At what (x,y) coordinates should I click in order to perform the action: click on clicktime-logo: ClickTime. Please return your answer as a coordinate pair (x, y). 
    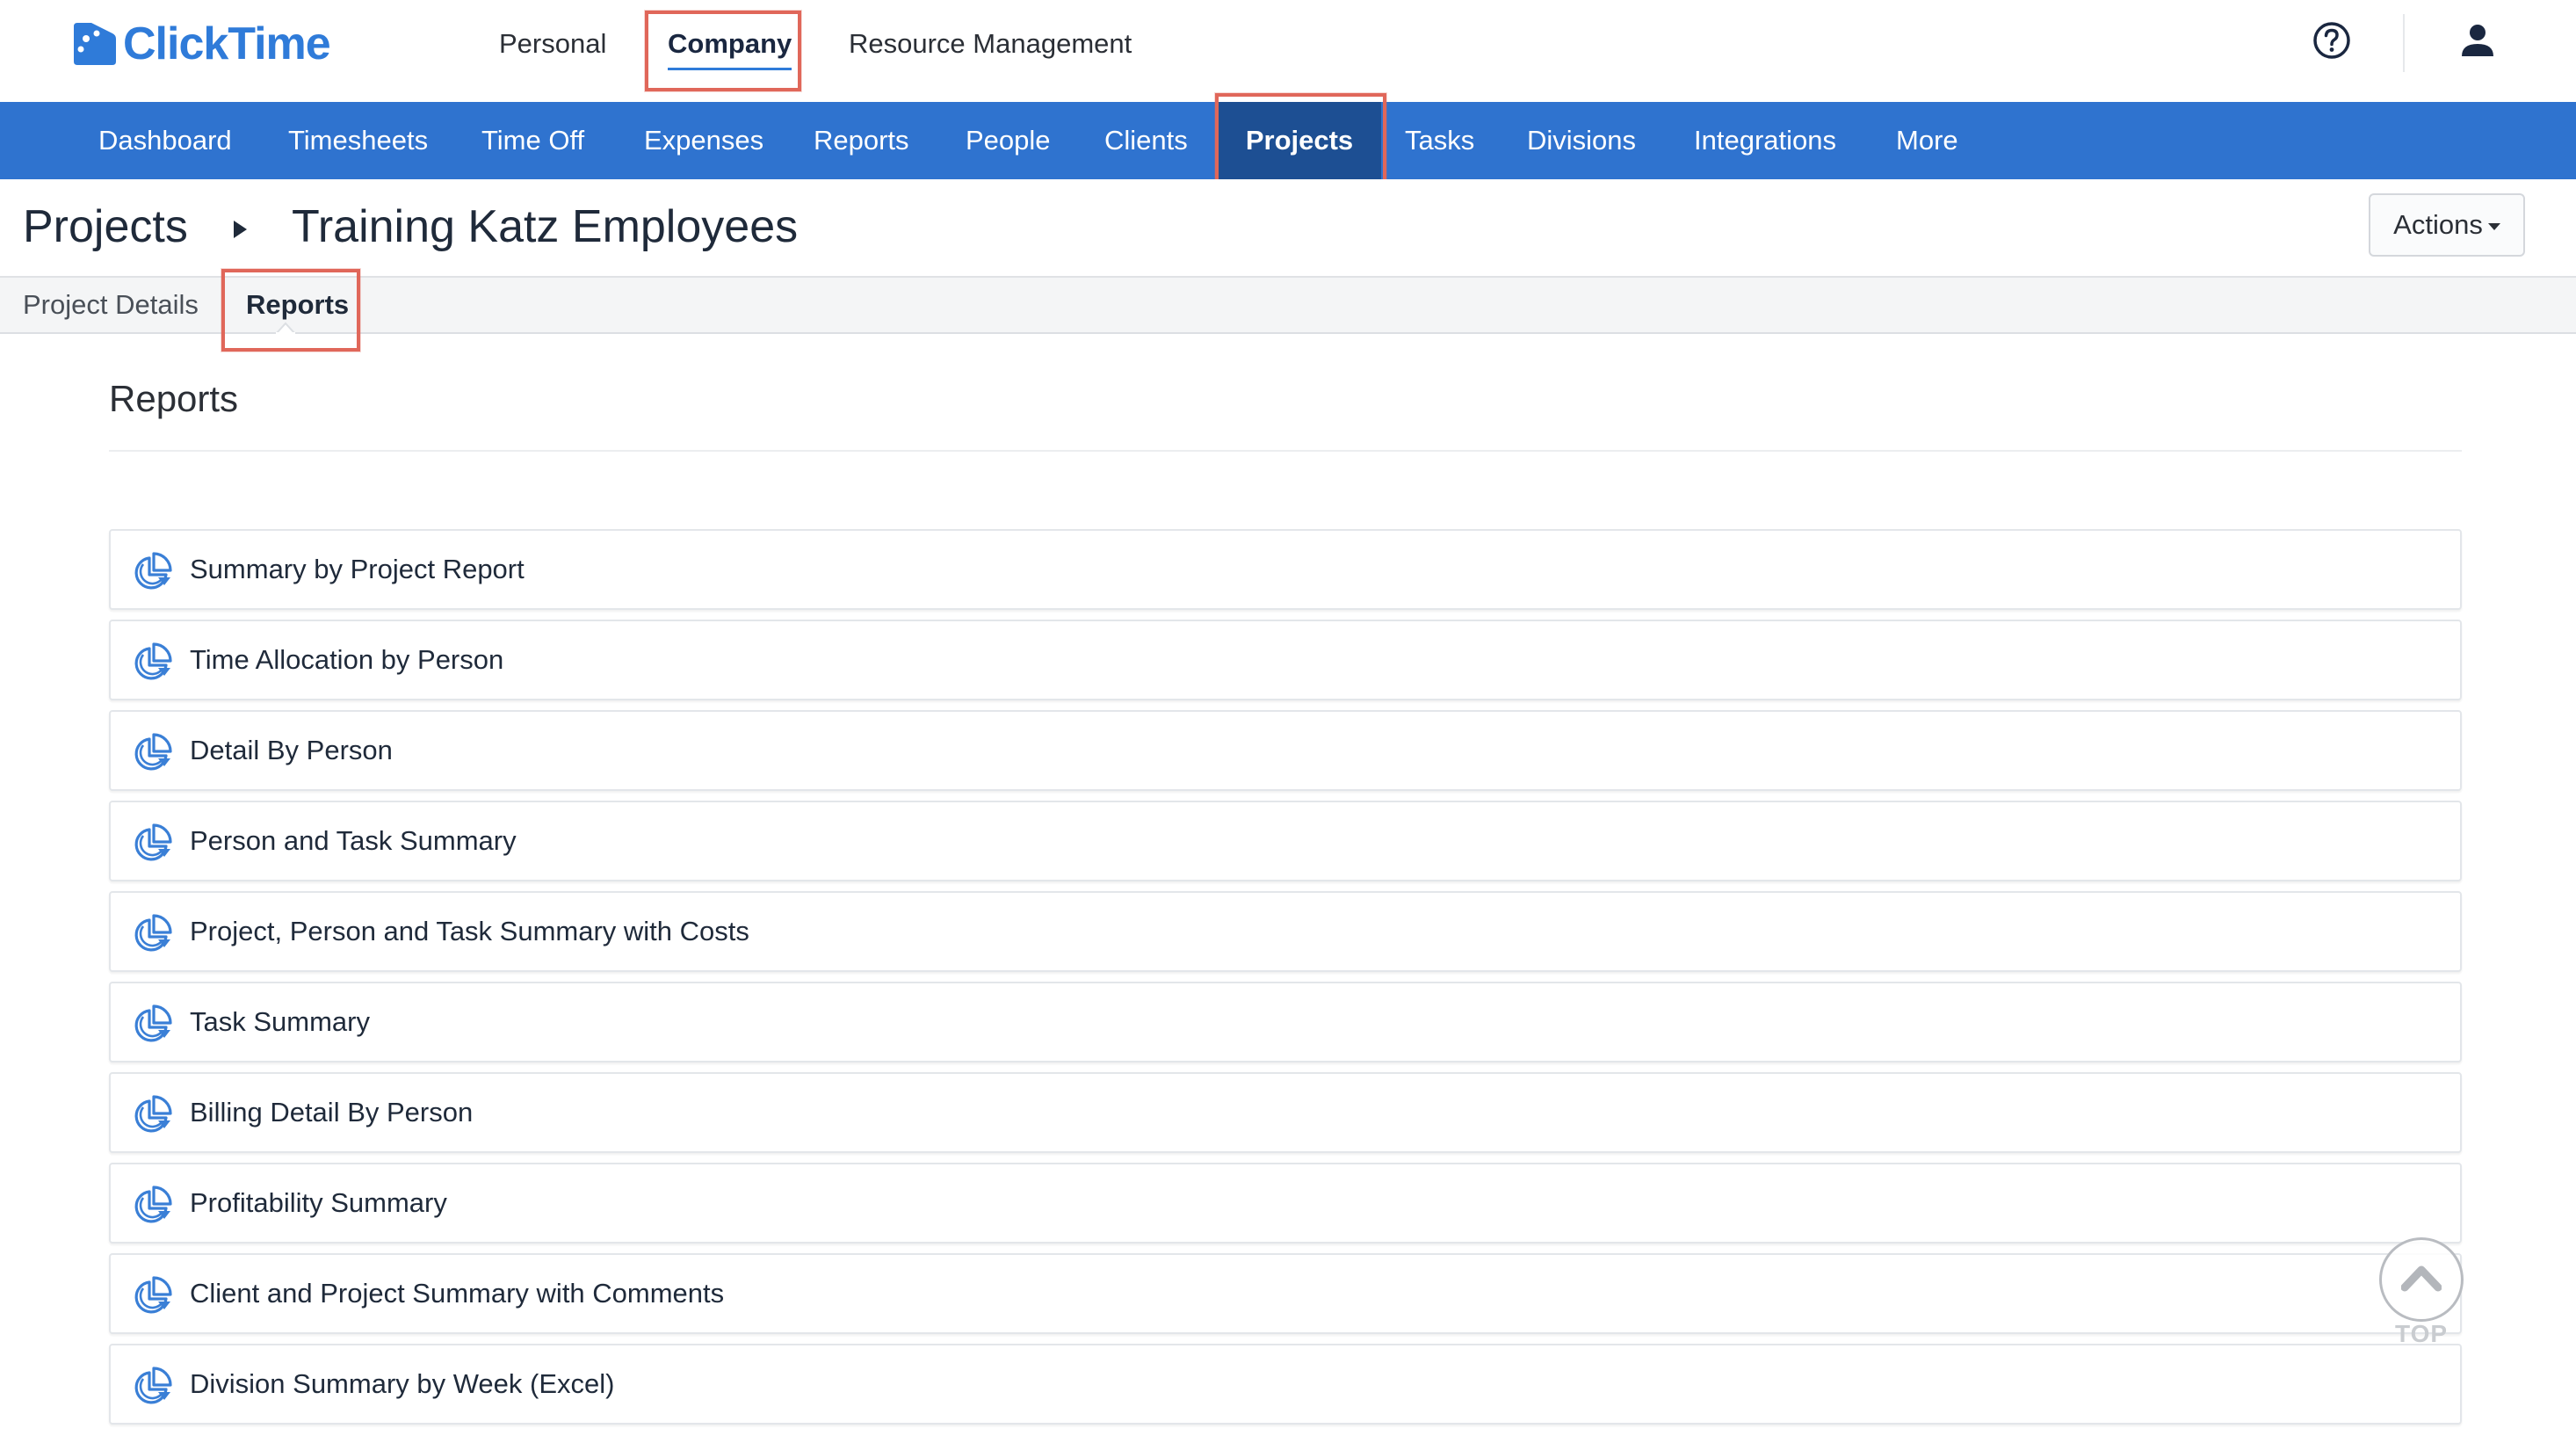
    Looking at the image, I should click on (200, 44).